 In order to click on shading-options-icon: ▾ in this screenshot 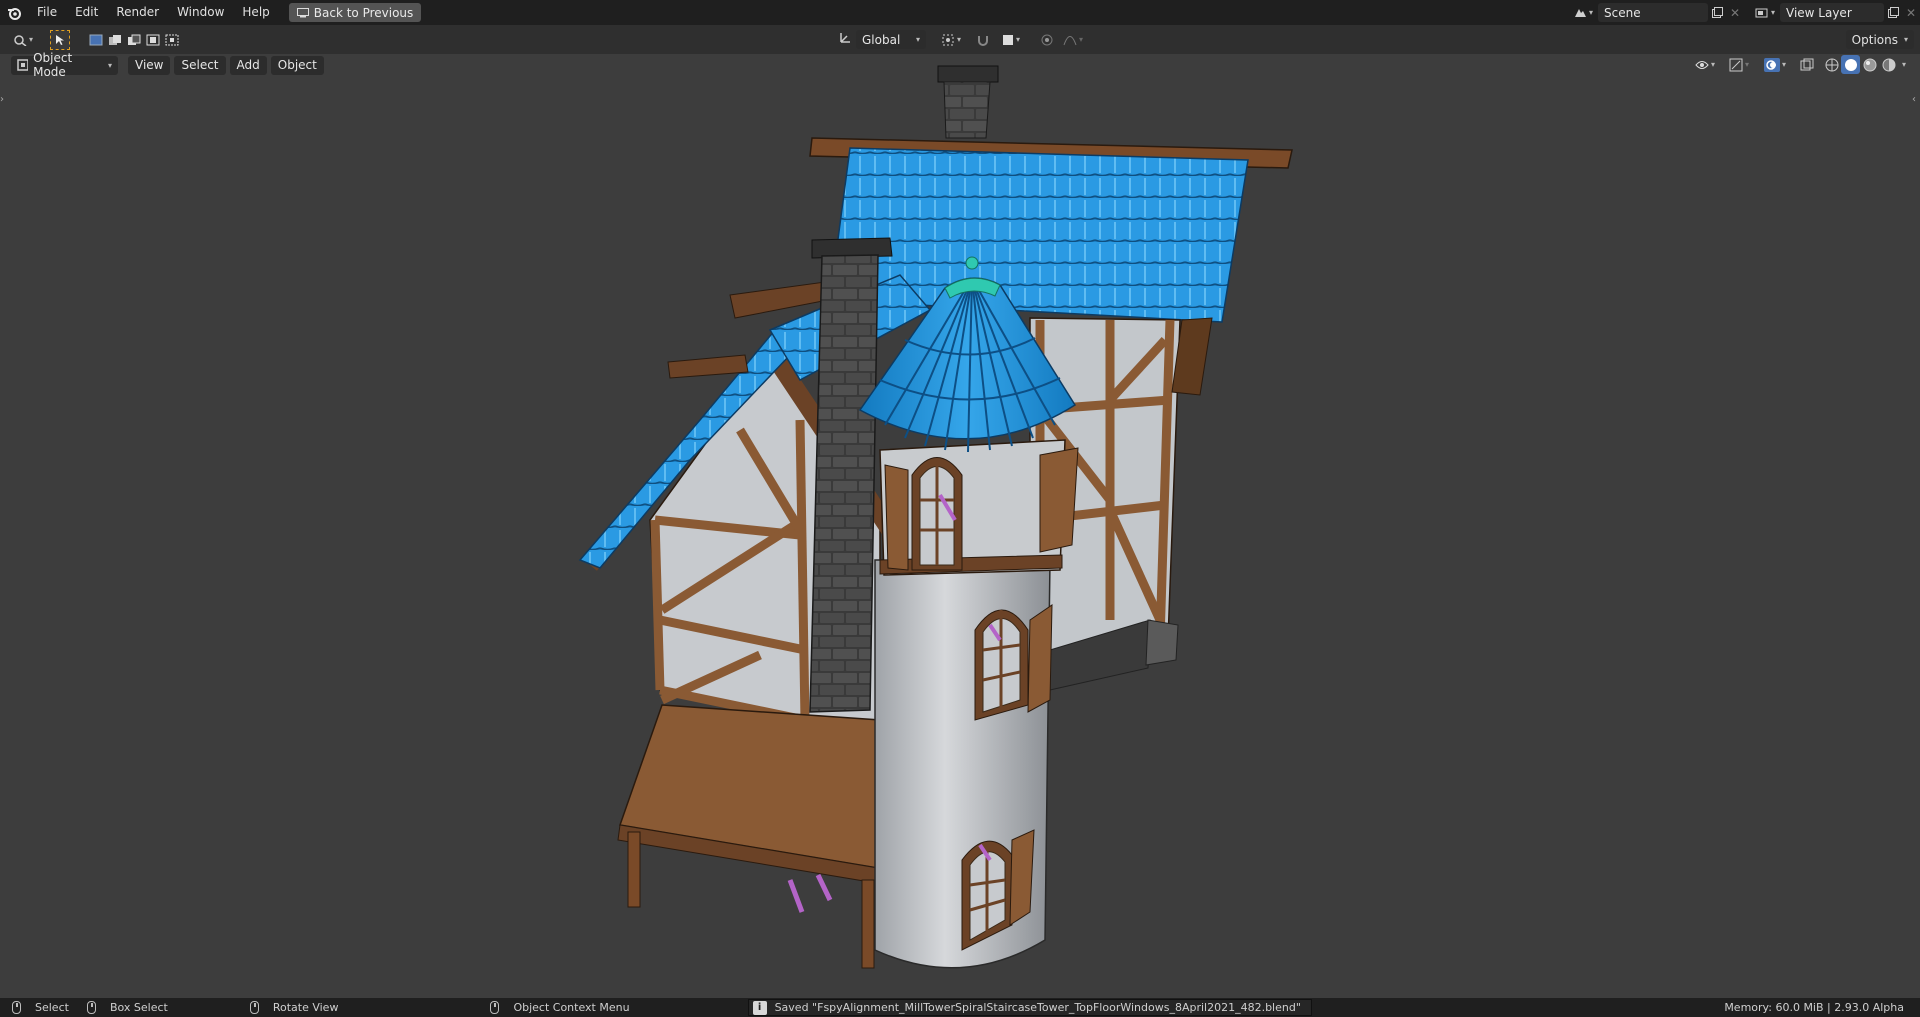, I will do `click(1908, 64)`.